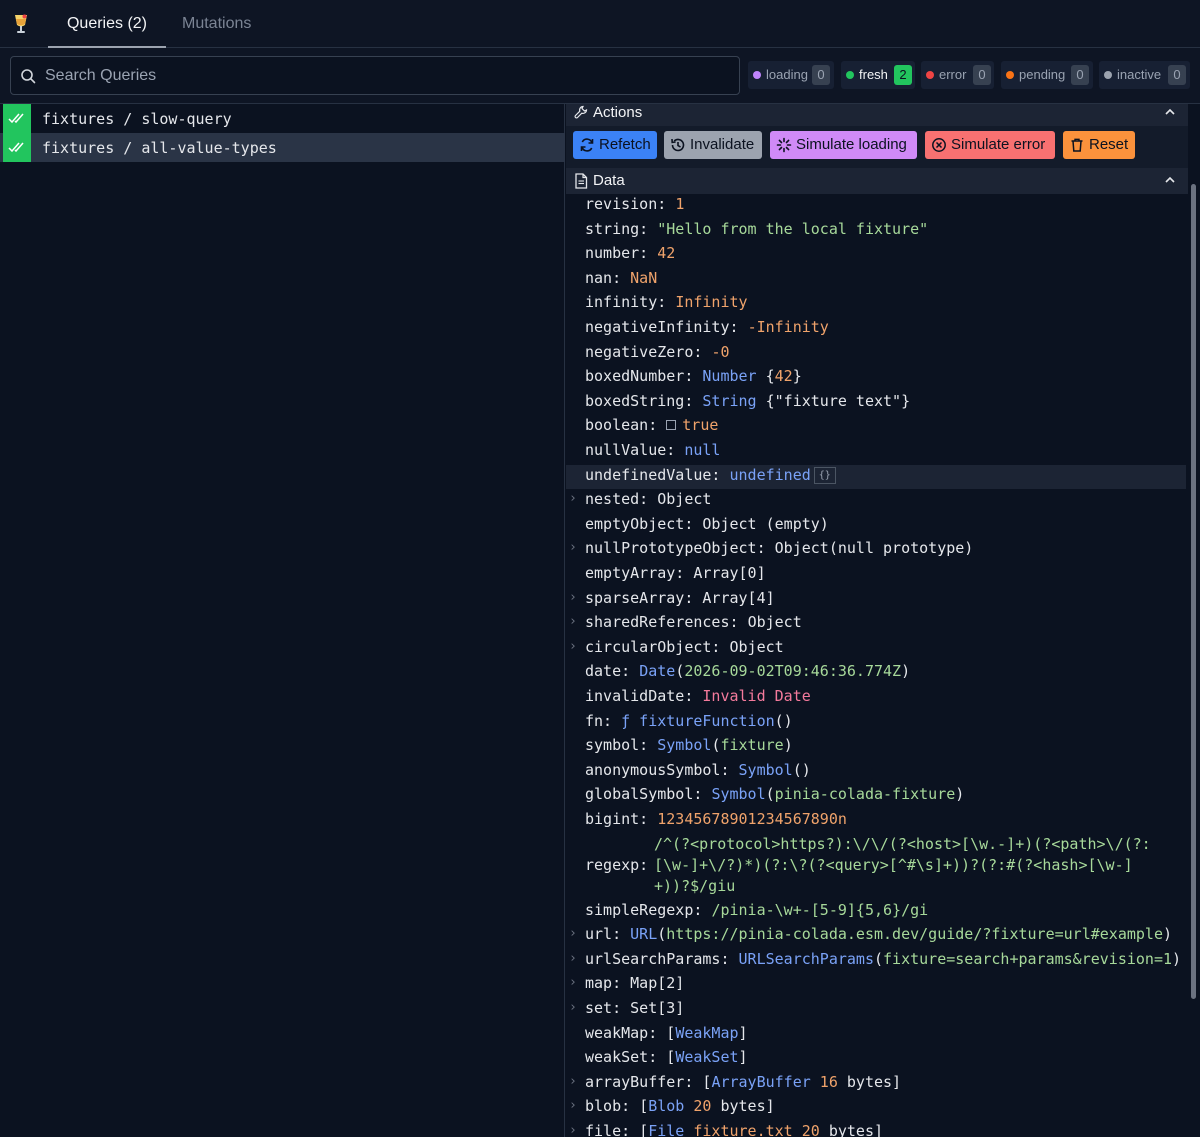 The height and width of the screenshot is (1137, 1200). I want to click on data-row-map: › map: Map[2], so click(876, 985).